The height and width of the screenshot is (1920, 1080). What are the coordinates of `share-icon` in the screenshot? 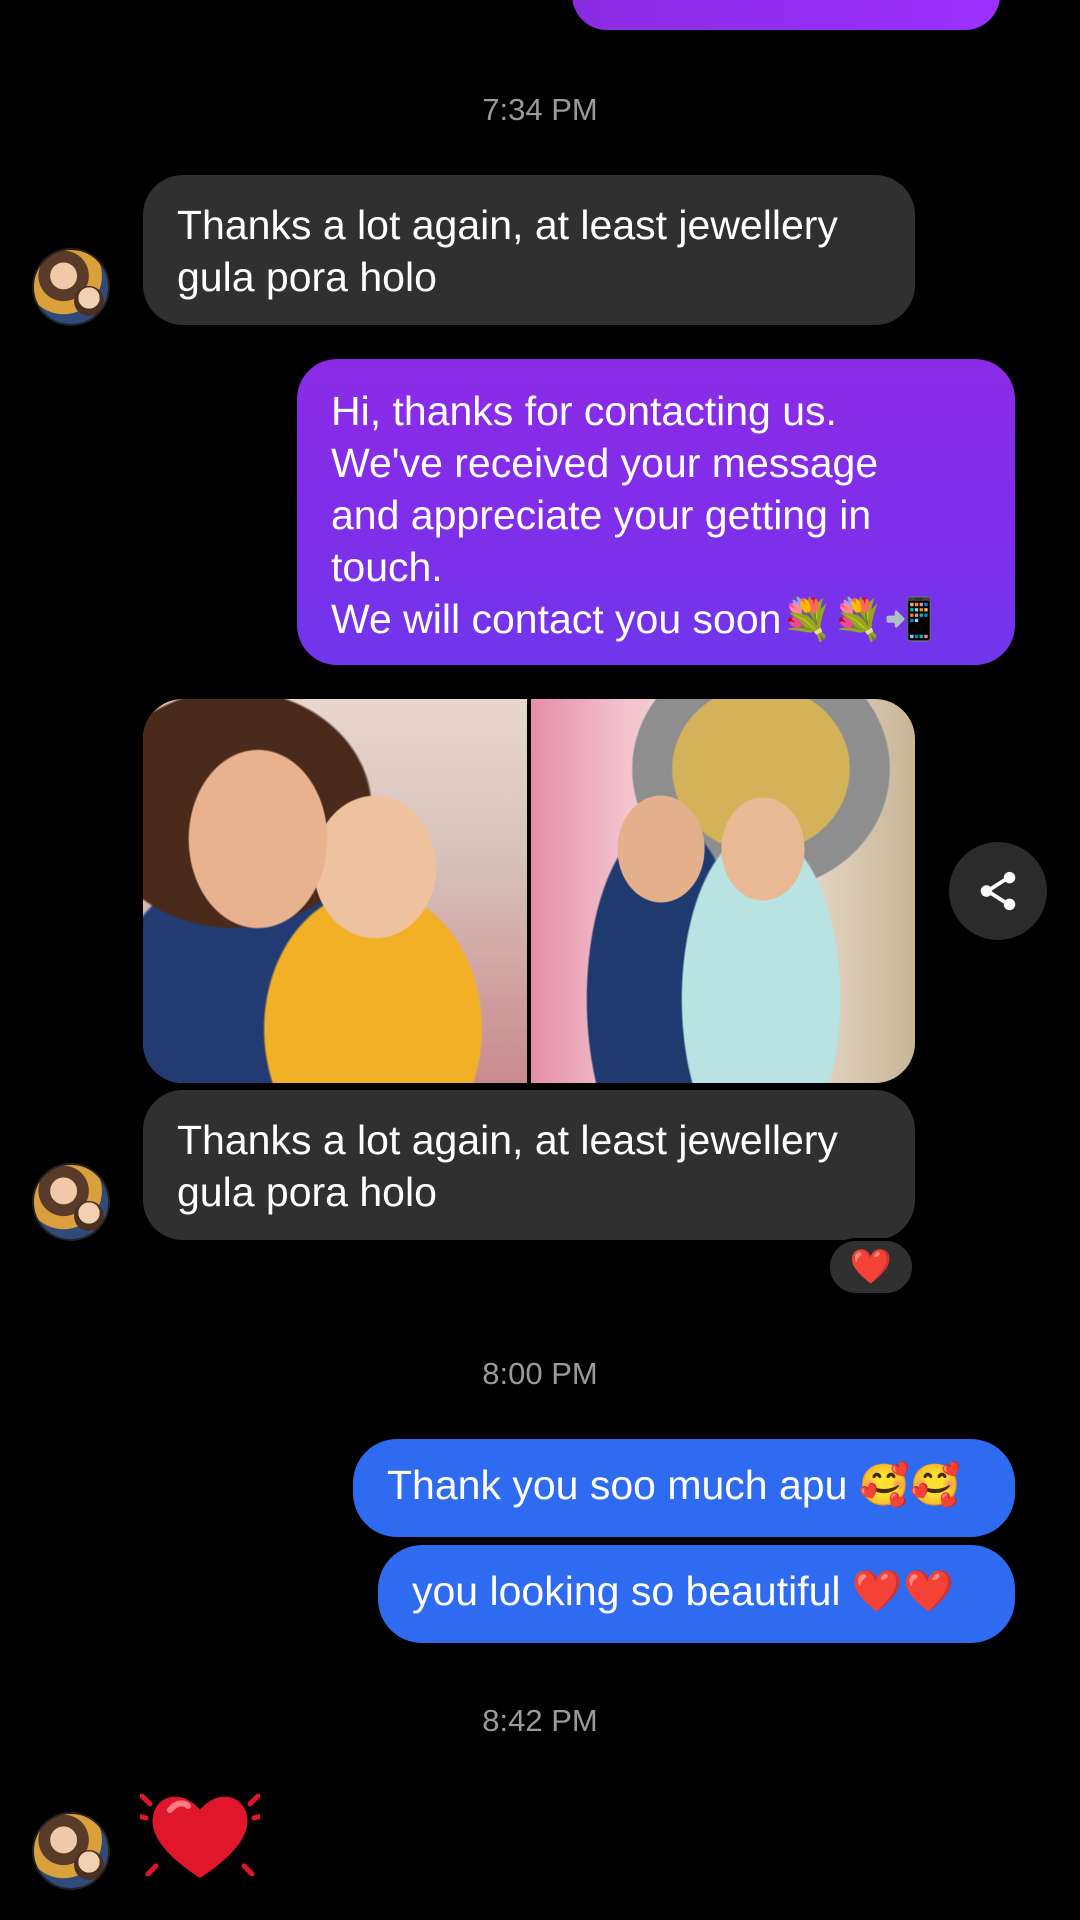 It's located at (998, 891).